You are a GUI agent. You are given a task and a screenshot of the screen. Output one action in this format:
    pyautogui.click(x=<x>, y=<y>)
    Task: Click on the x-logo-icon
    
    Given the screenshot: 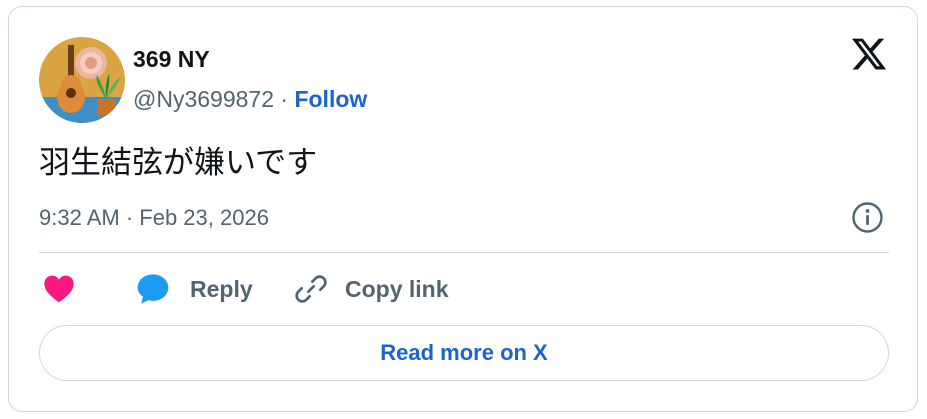 What is the action you would take?
    pyautogui.click(x=869, y=54)
    